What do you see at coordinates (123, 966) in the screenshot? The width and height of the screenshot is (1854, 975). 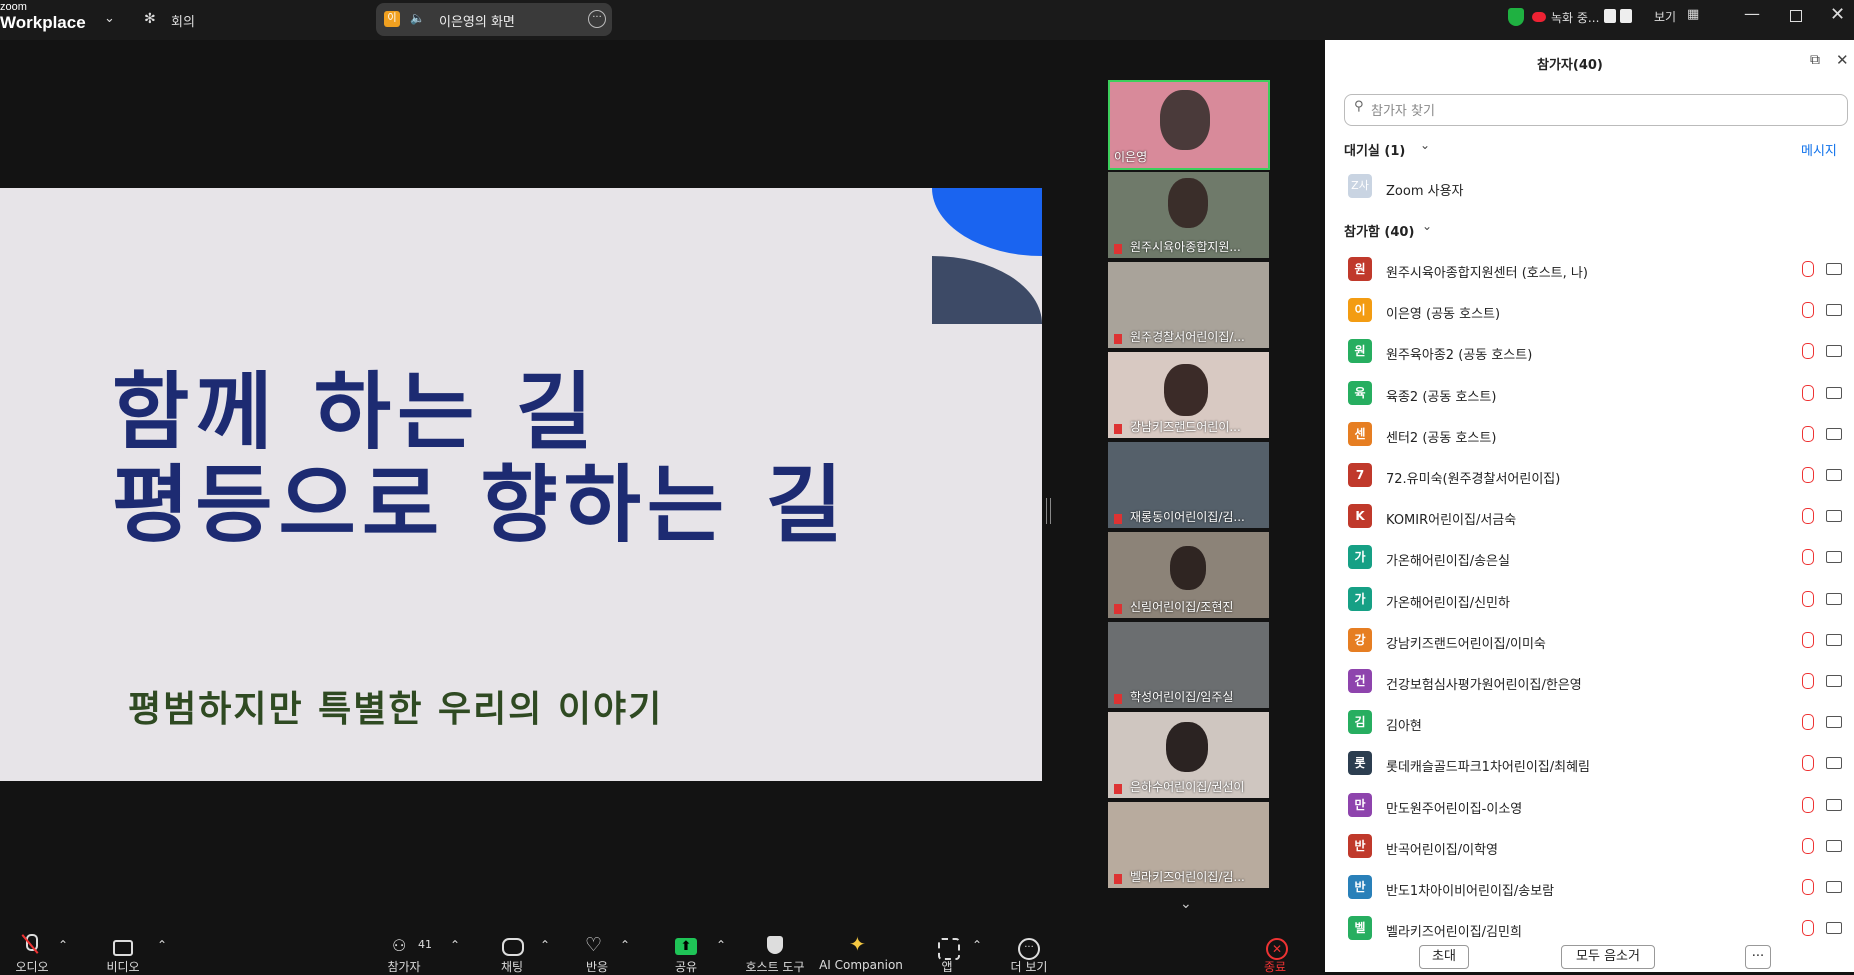 I see `video-label: 비디오` at bounding box center [123, 966].